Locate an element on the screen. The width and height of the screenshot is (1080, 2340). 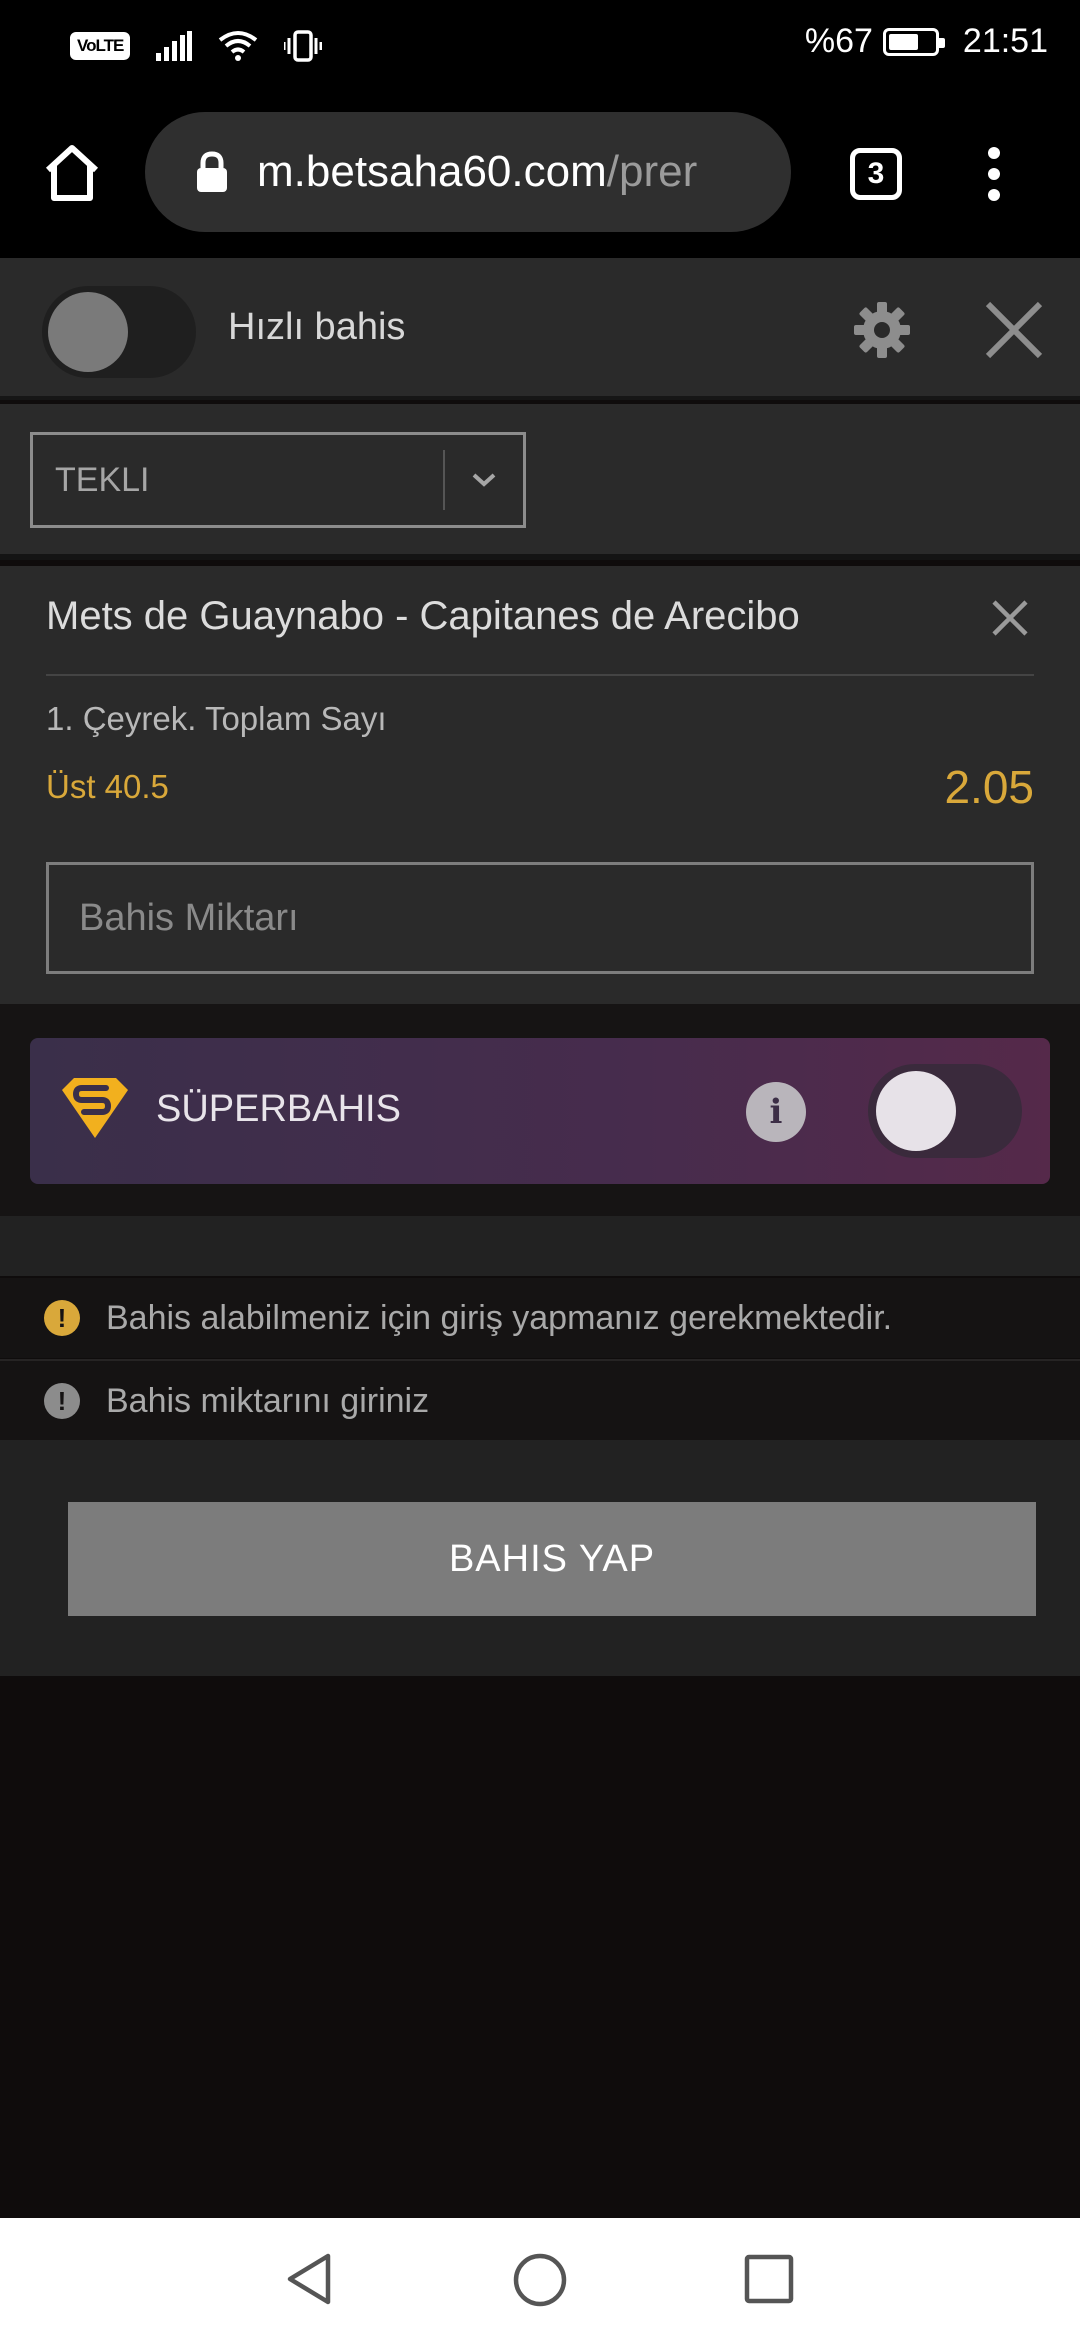
superbet-banner: SÜPERBAHIS i is located at coordinates (540, 1111).